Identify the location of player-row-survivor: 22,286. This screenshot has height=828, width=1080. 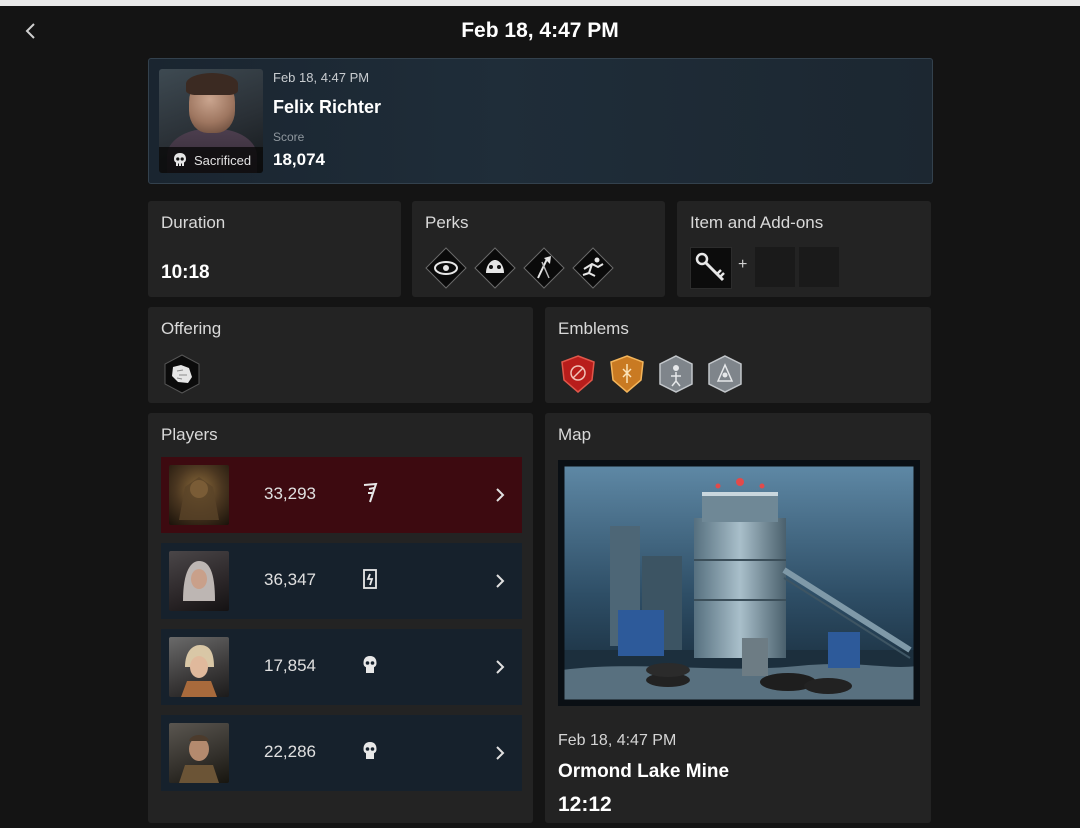
(341, 753).